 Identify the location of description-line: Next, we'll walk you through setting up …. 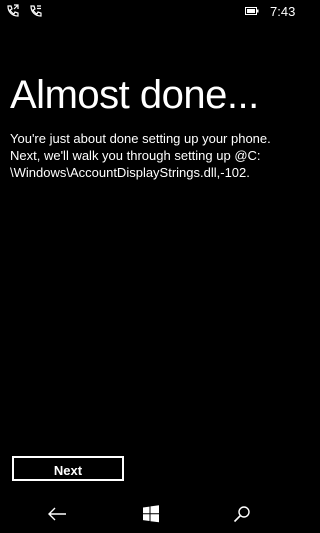
(135, 155).